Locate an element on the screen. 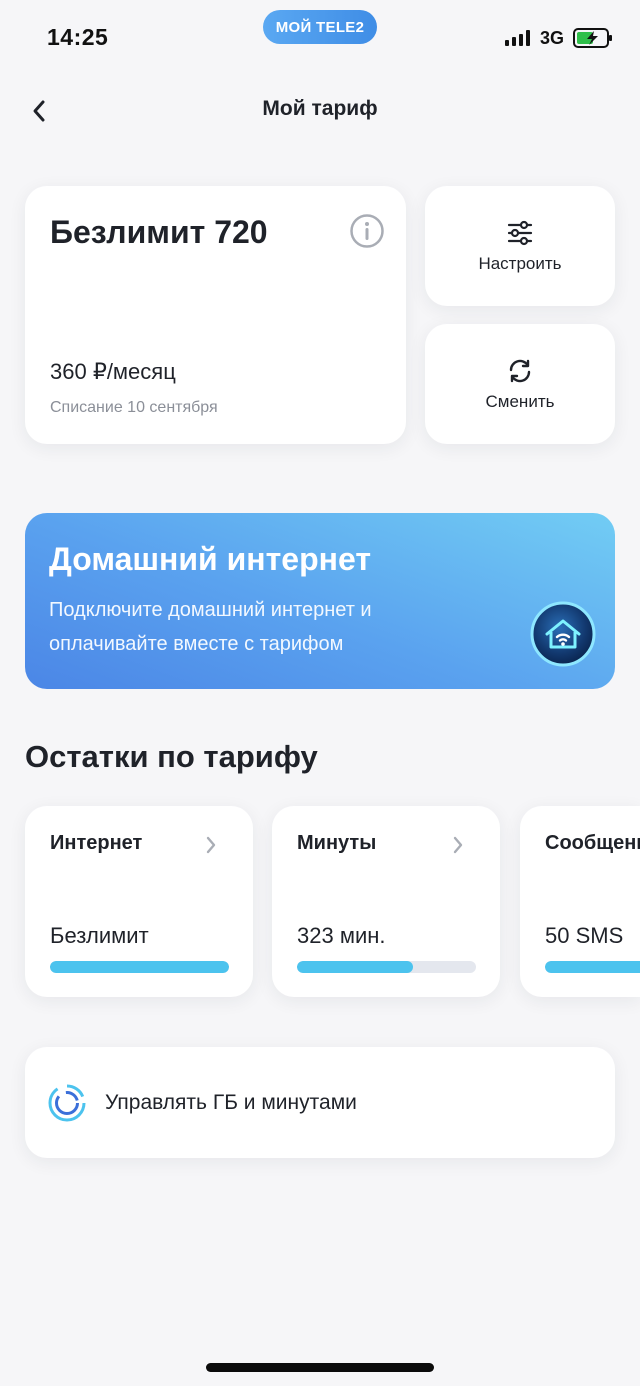 The image size is (640, 1386). cellular-signal-icon is located at coordinates (517, 38).